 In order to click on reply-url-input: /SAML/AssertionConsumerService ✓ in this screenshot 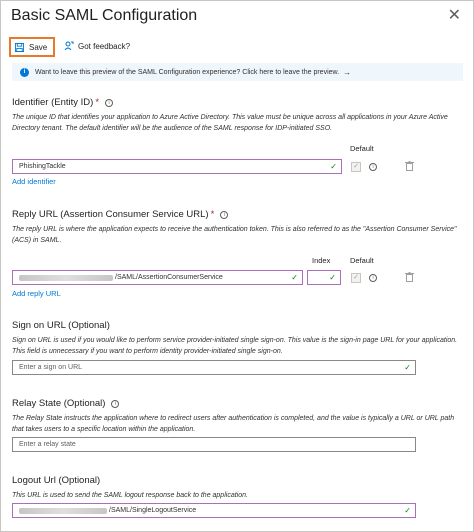, I will do `click(157, 277)`.